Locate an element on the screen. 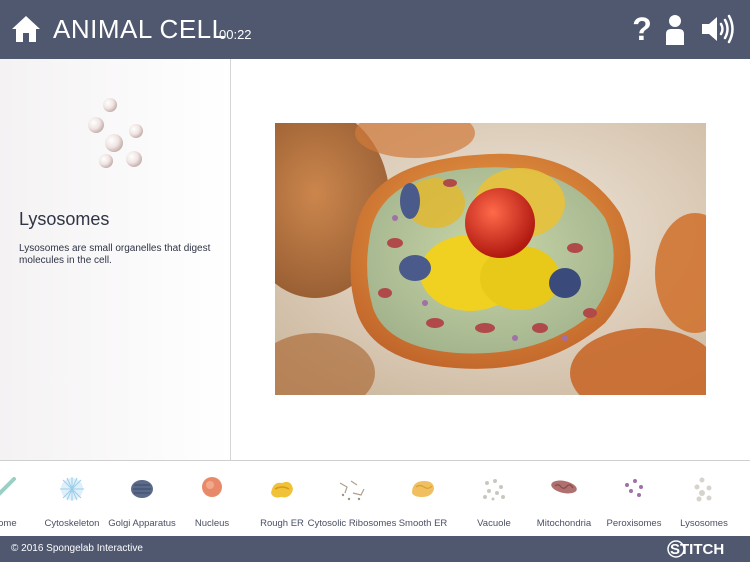  organelle-item-mitochondria: Mitochondria is located at coordinates (564, 498).